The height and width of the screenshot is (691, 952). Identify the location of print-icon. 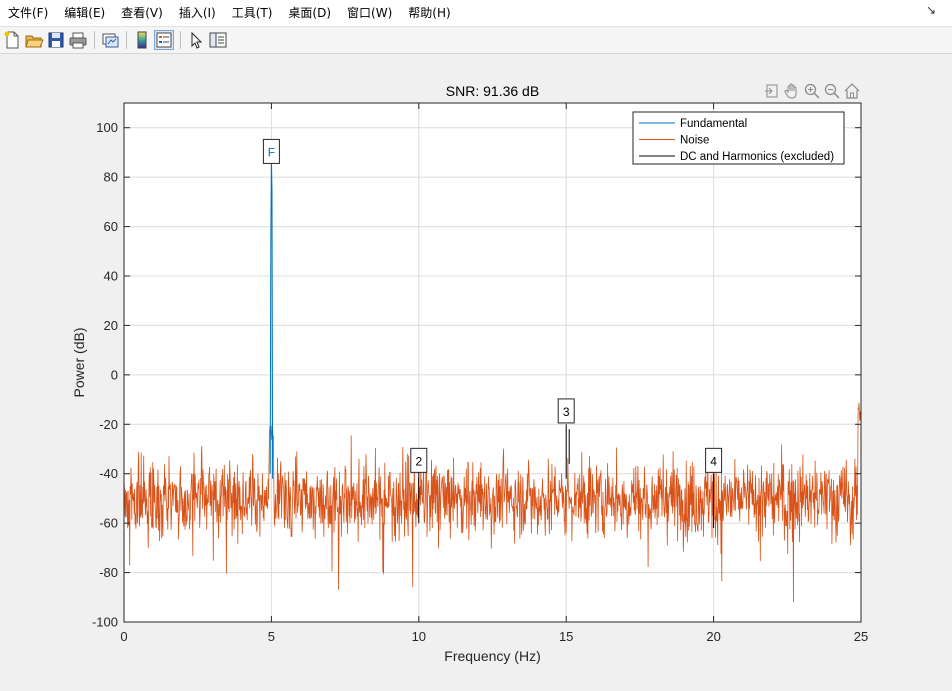
(78, 40).